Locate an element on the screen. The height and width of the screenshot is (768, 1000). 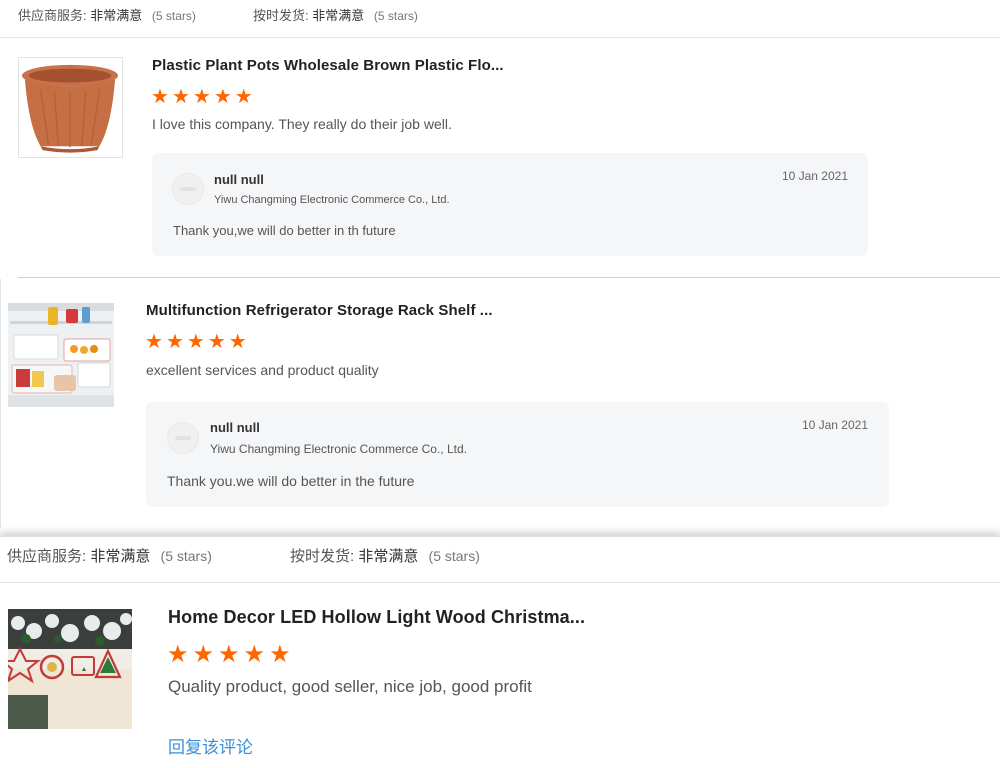
bottom-shipping-rating: 按时发货: 非常满意 (5 stars) is located at coordinates (385, 555).